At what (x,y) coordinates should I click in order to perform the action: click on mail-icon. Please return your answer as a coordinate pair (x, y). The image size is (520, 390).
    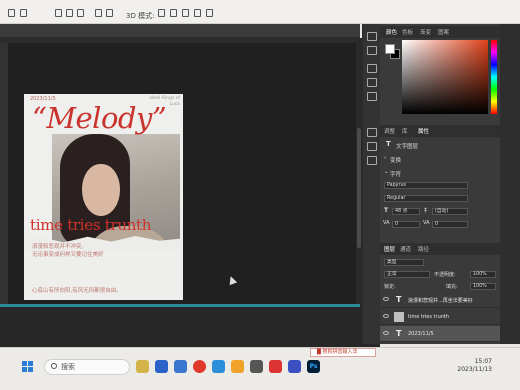
    Looking at the image, I should click on (180, 366).